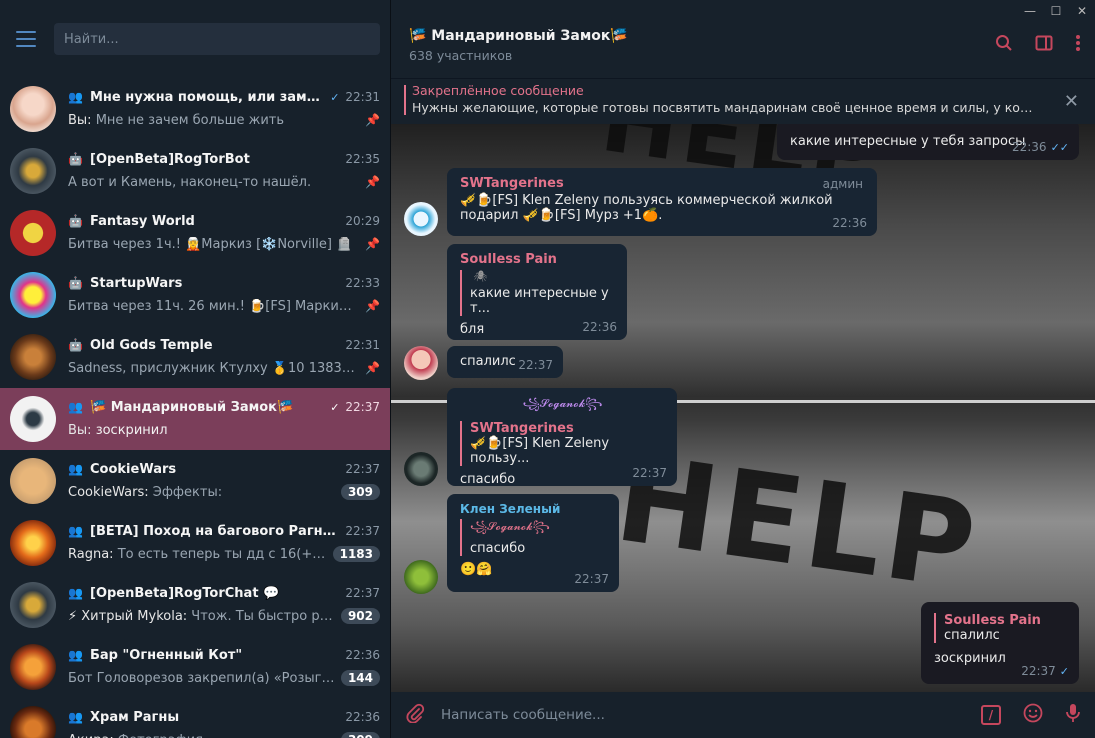  I want to click on menu-icon, so click(26, 39).